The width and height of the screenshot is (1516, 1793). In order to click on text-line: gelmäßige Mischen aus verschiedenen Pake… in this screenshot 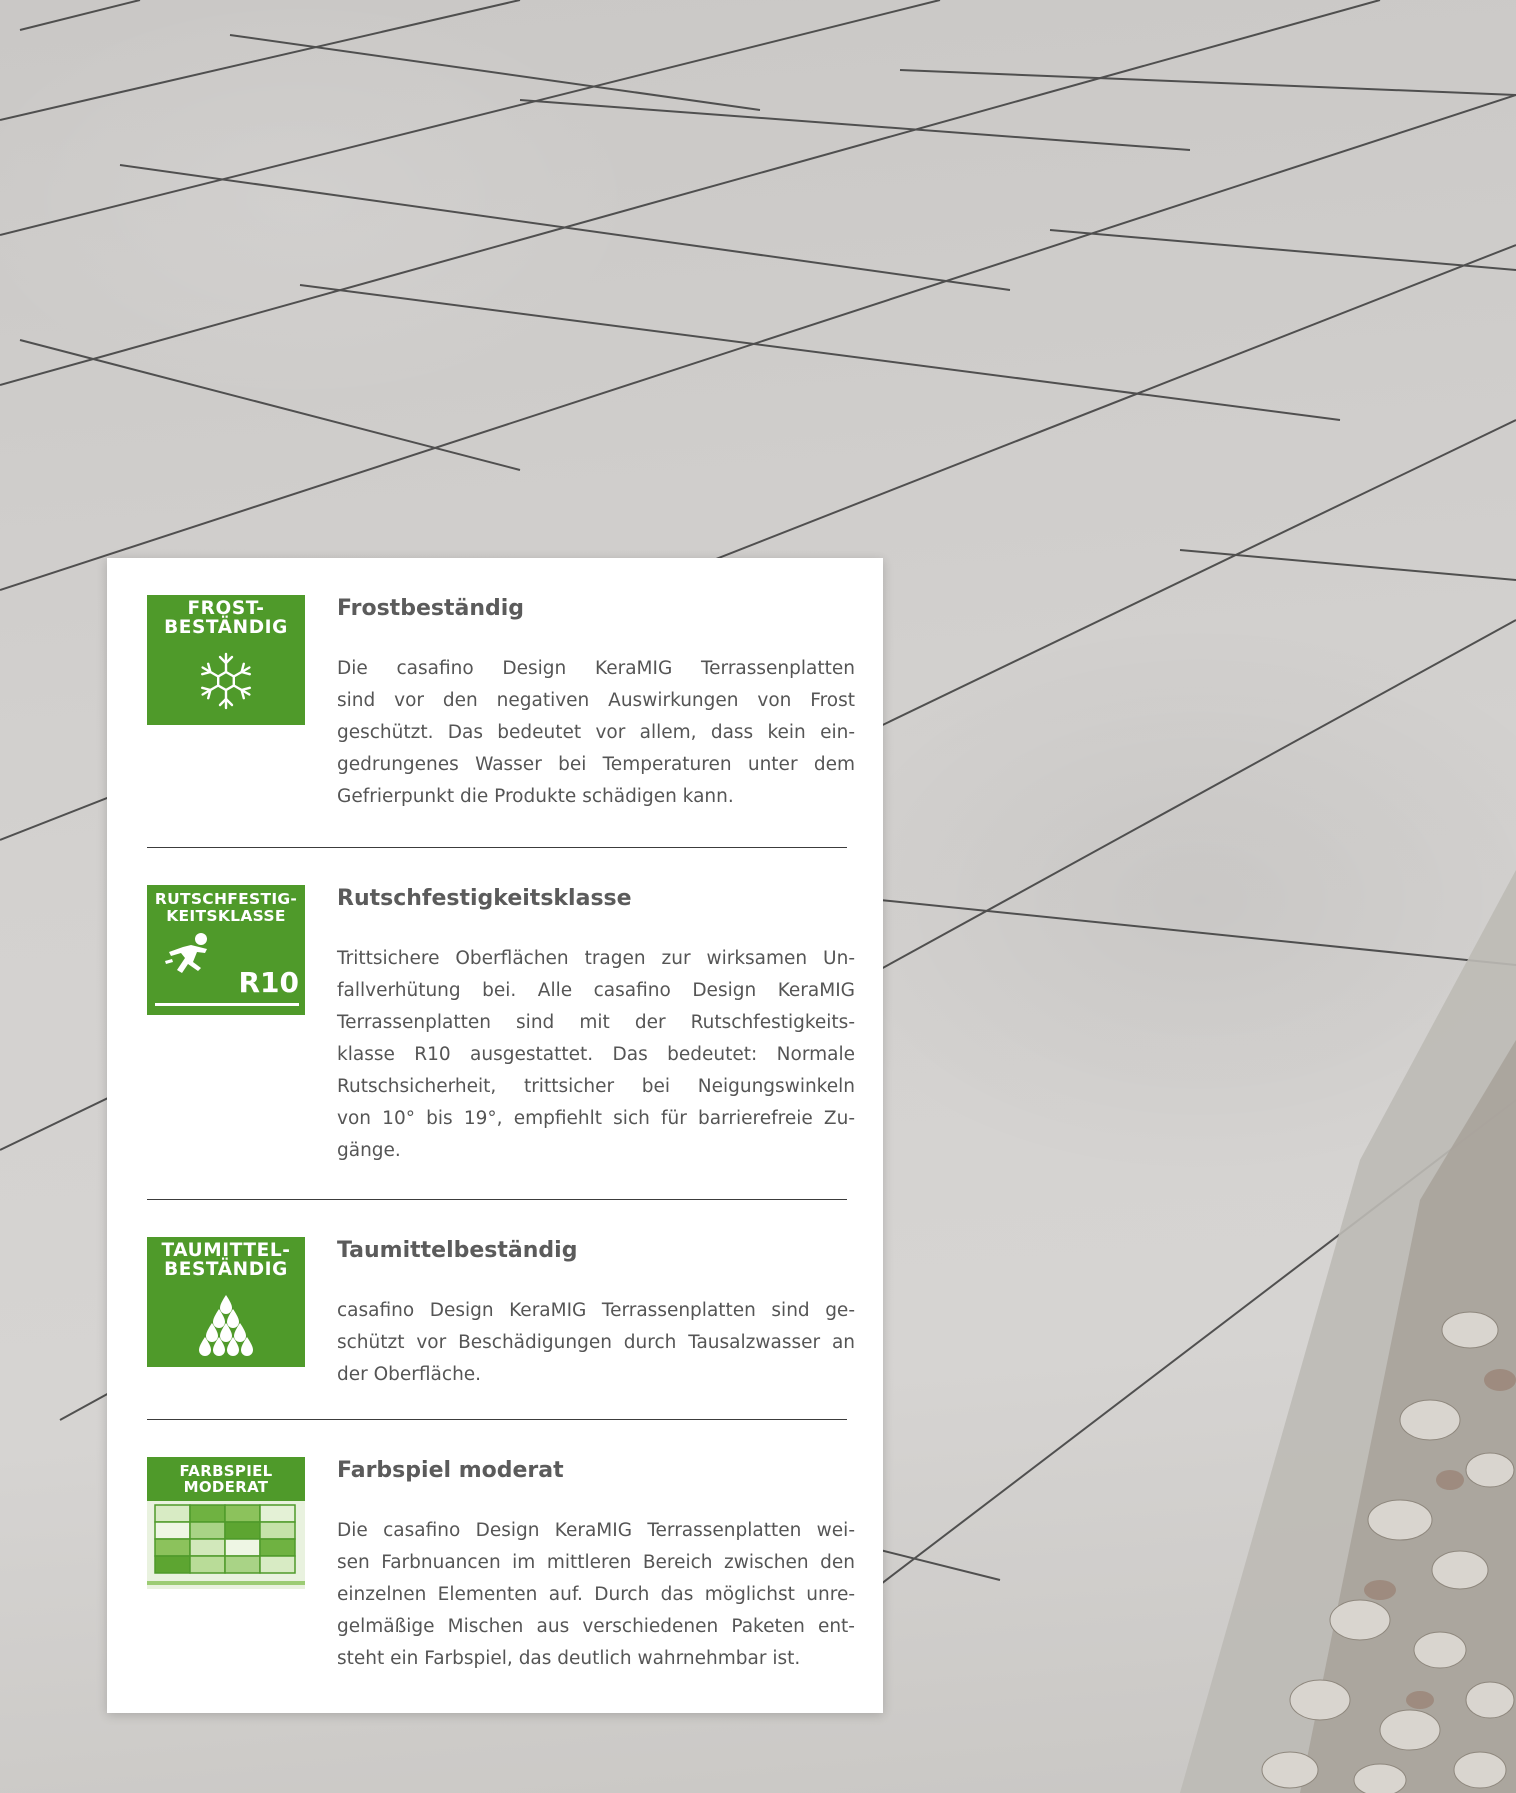, I will do `click(596, 1626)`.